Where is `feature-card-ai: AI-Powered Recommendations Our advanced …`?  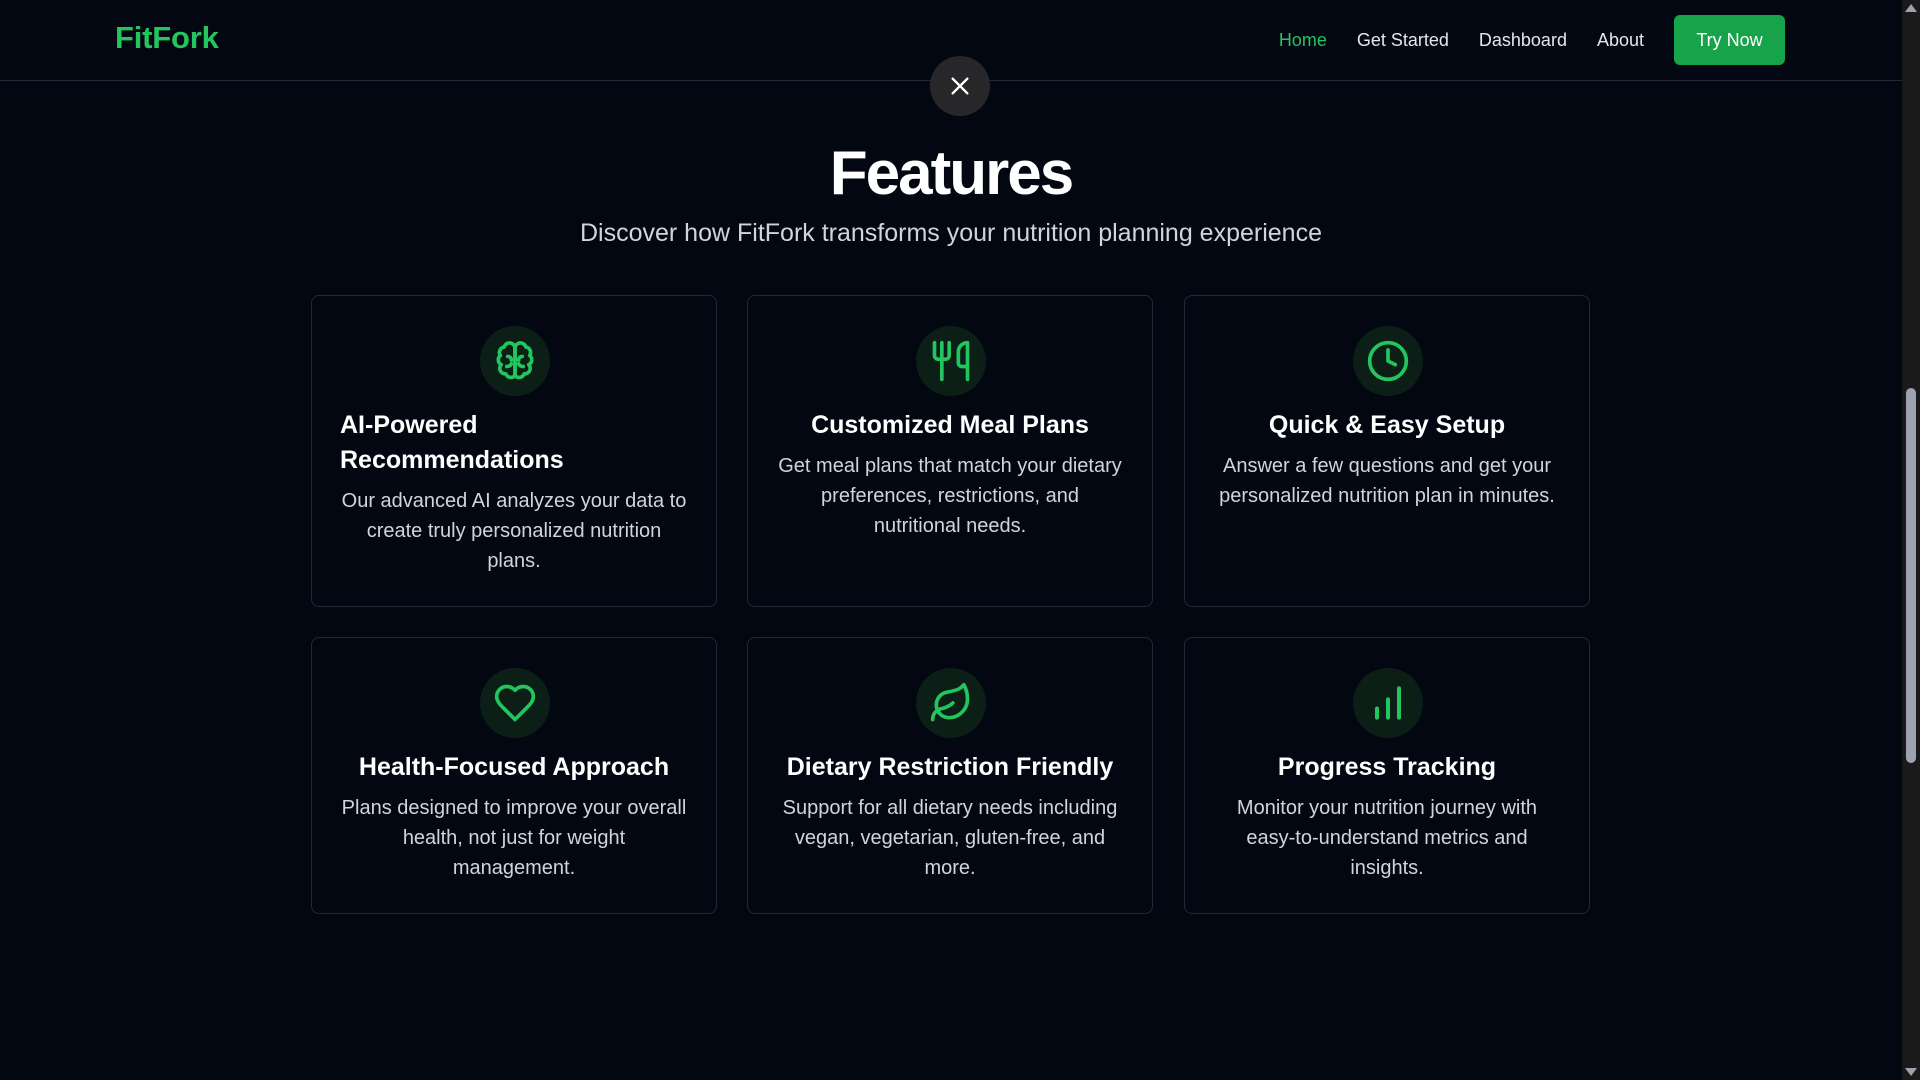 feature-card-ai: AI-Powered Recommendations Our advanced … is located at coordinates (514, 451).